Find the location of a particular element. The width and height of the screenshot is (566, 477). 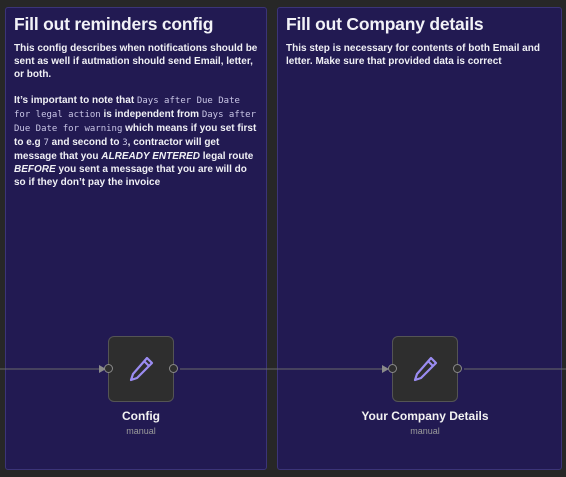

node-title: Config is located at coordinates (141, 416).